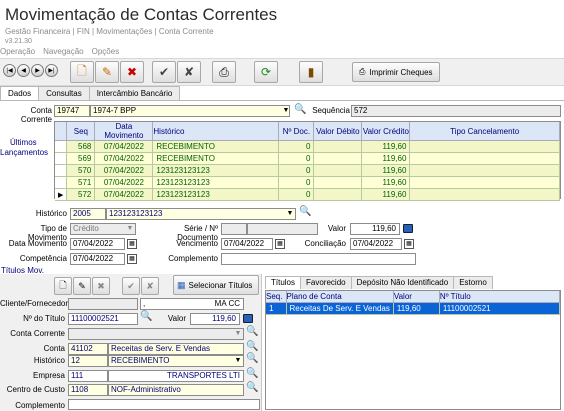 The height and width of the screenshot is (411, 564). Describe the element at coordinates (150, 286) in the screenshot. I see `titulo-cancel-button: ✘` at that location.